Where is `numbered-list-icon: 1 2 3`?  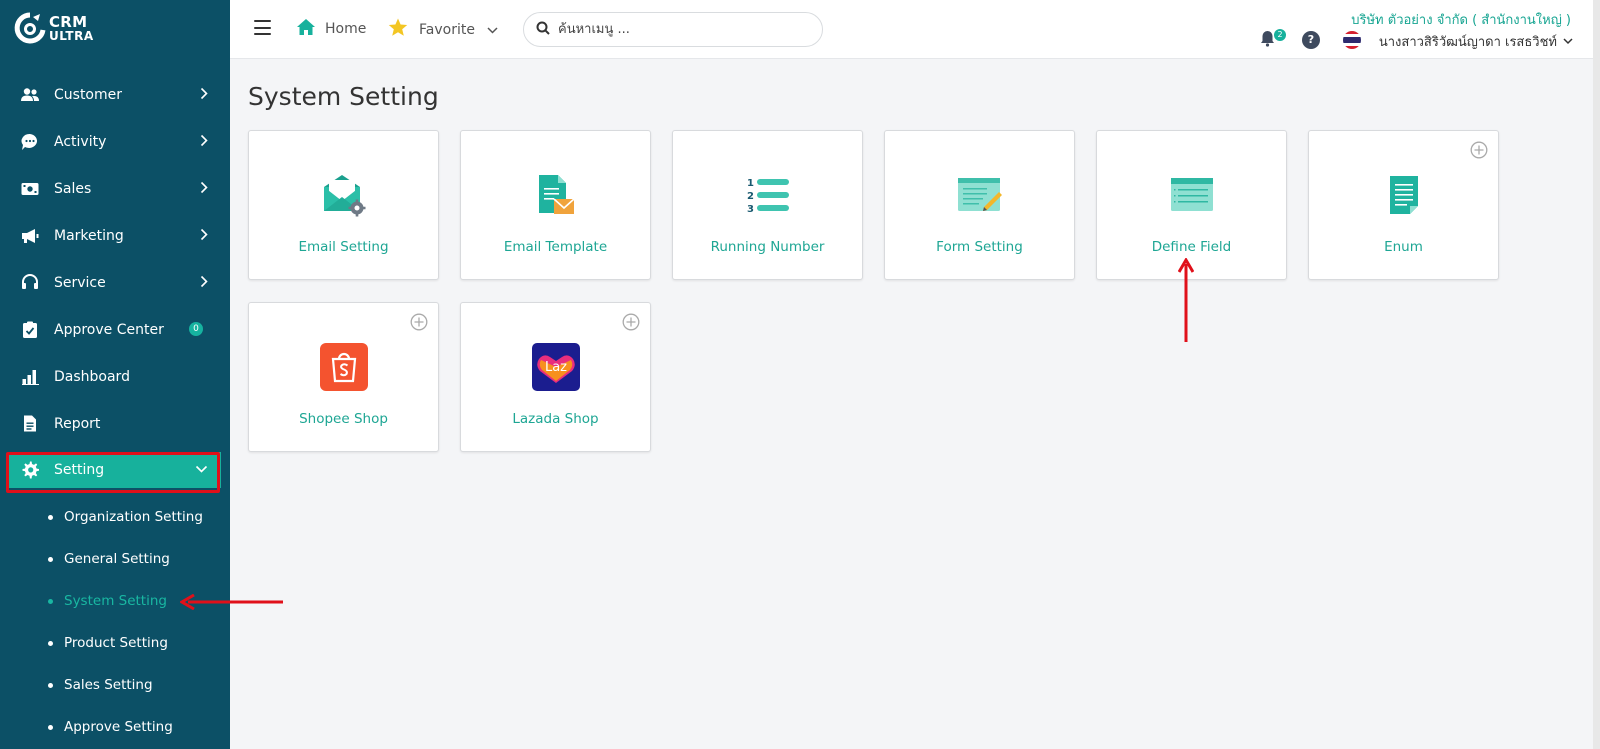 numbered-list-icon: 1 2 3 is located at coordinates (767, 195).